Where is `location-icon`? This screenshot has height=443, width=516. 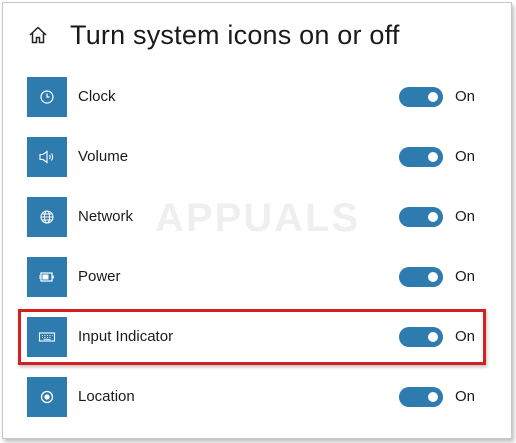
location-icon is located at coordinates (47, 397).